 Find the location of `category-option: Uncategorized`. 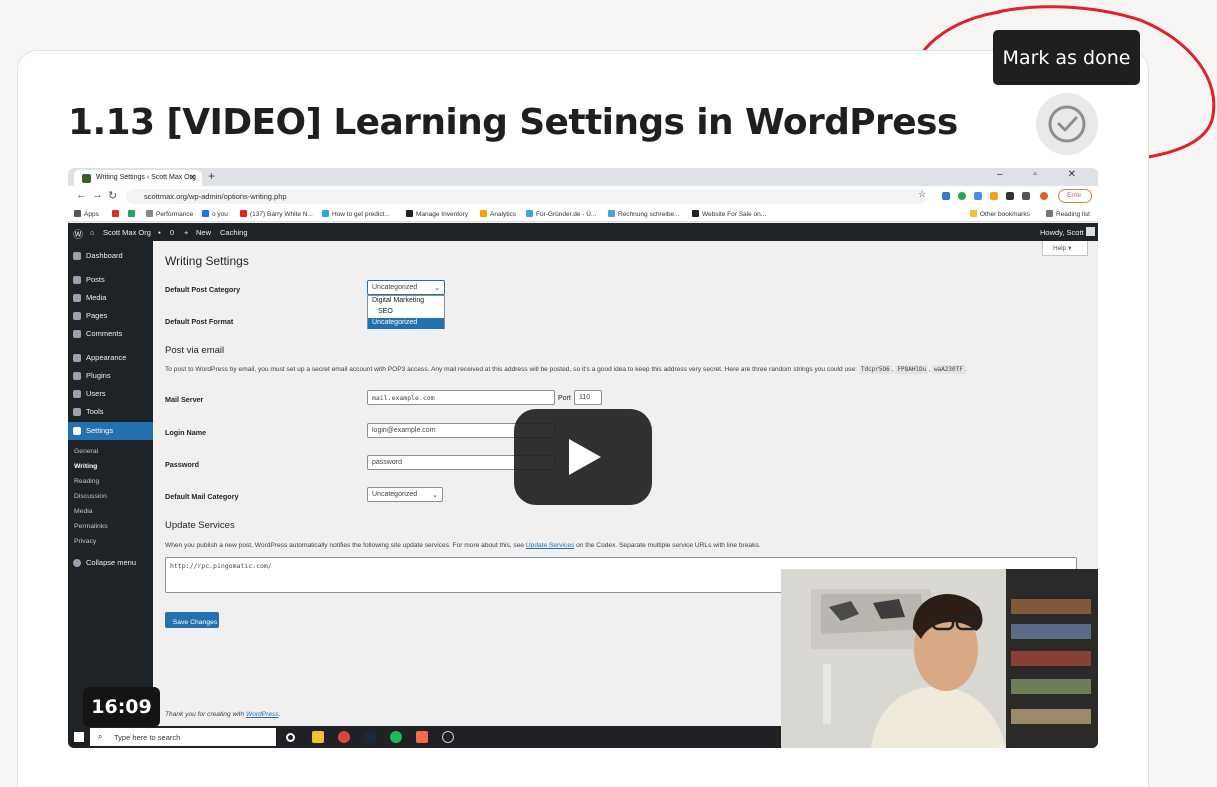

category-option: Uncategorized is located at coordinates (406, 323).